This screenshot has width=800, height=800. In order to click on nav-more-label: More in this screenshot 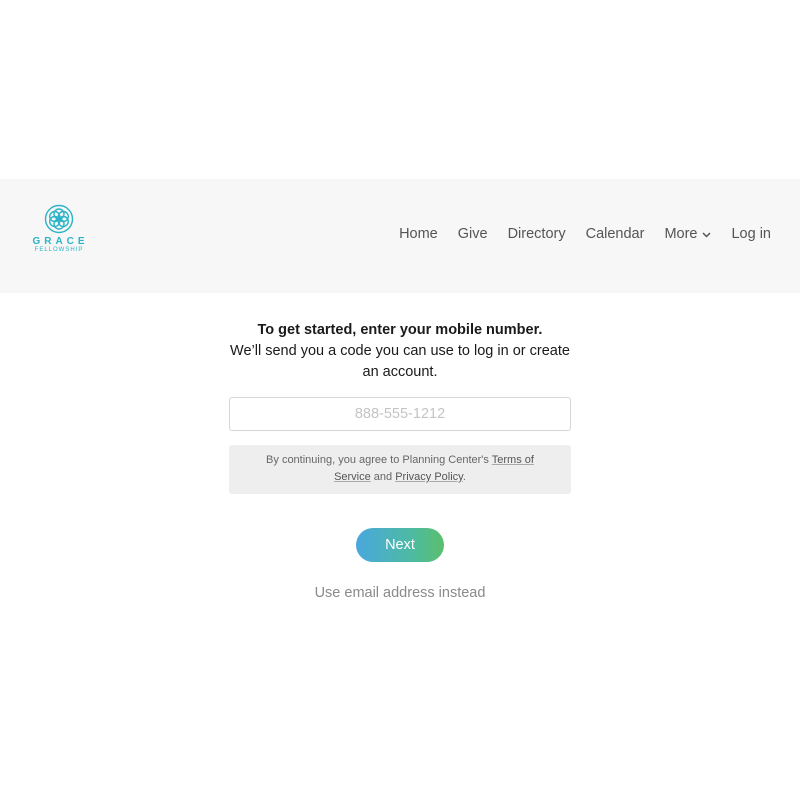, I will do `click(681, 233)`.